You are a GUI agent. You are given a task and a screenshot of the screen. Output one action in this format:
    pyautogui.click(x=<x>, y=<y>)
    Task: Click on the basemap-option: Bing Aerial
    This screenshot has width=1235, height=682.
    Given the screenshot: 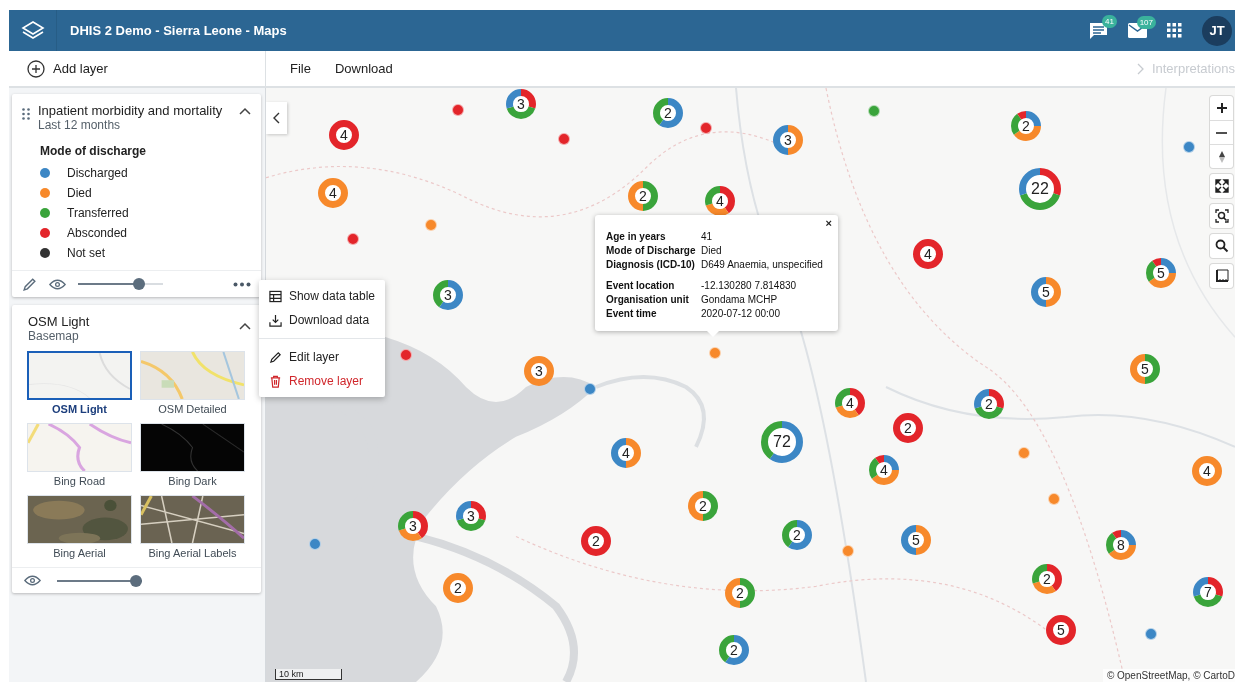 What is the action you would take?
    pyautogui.click(x=79, y=527)
    